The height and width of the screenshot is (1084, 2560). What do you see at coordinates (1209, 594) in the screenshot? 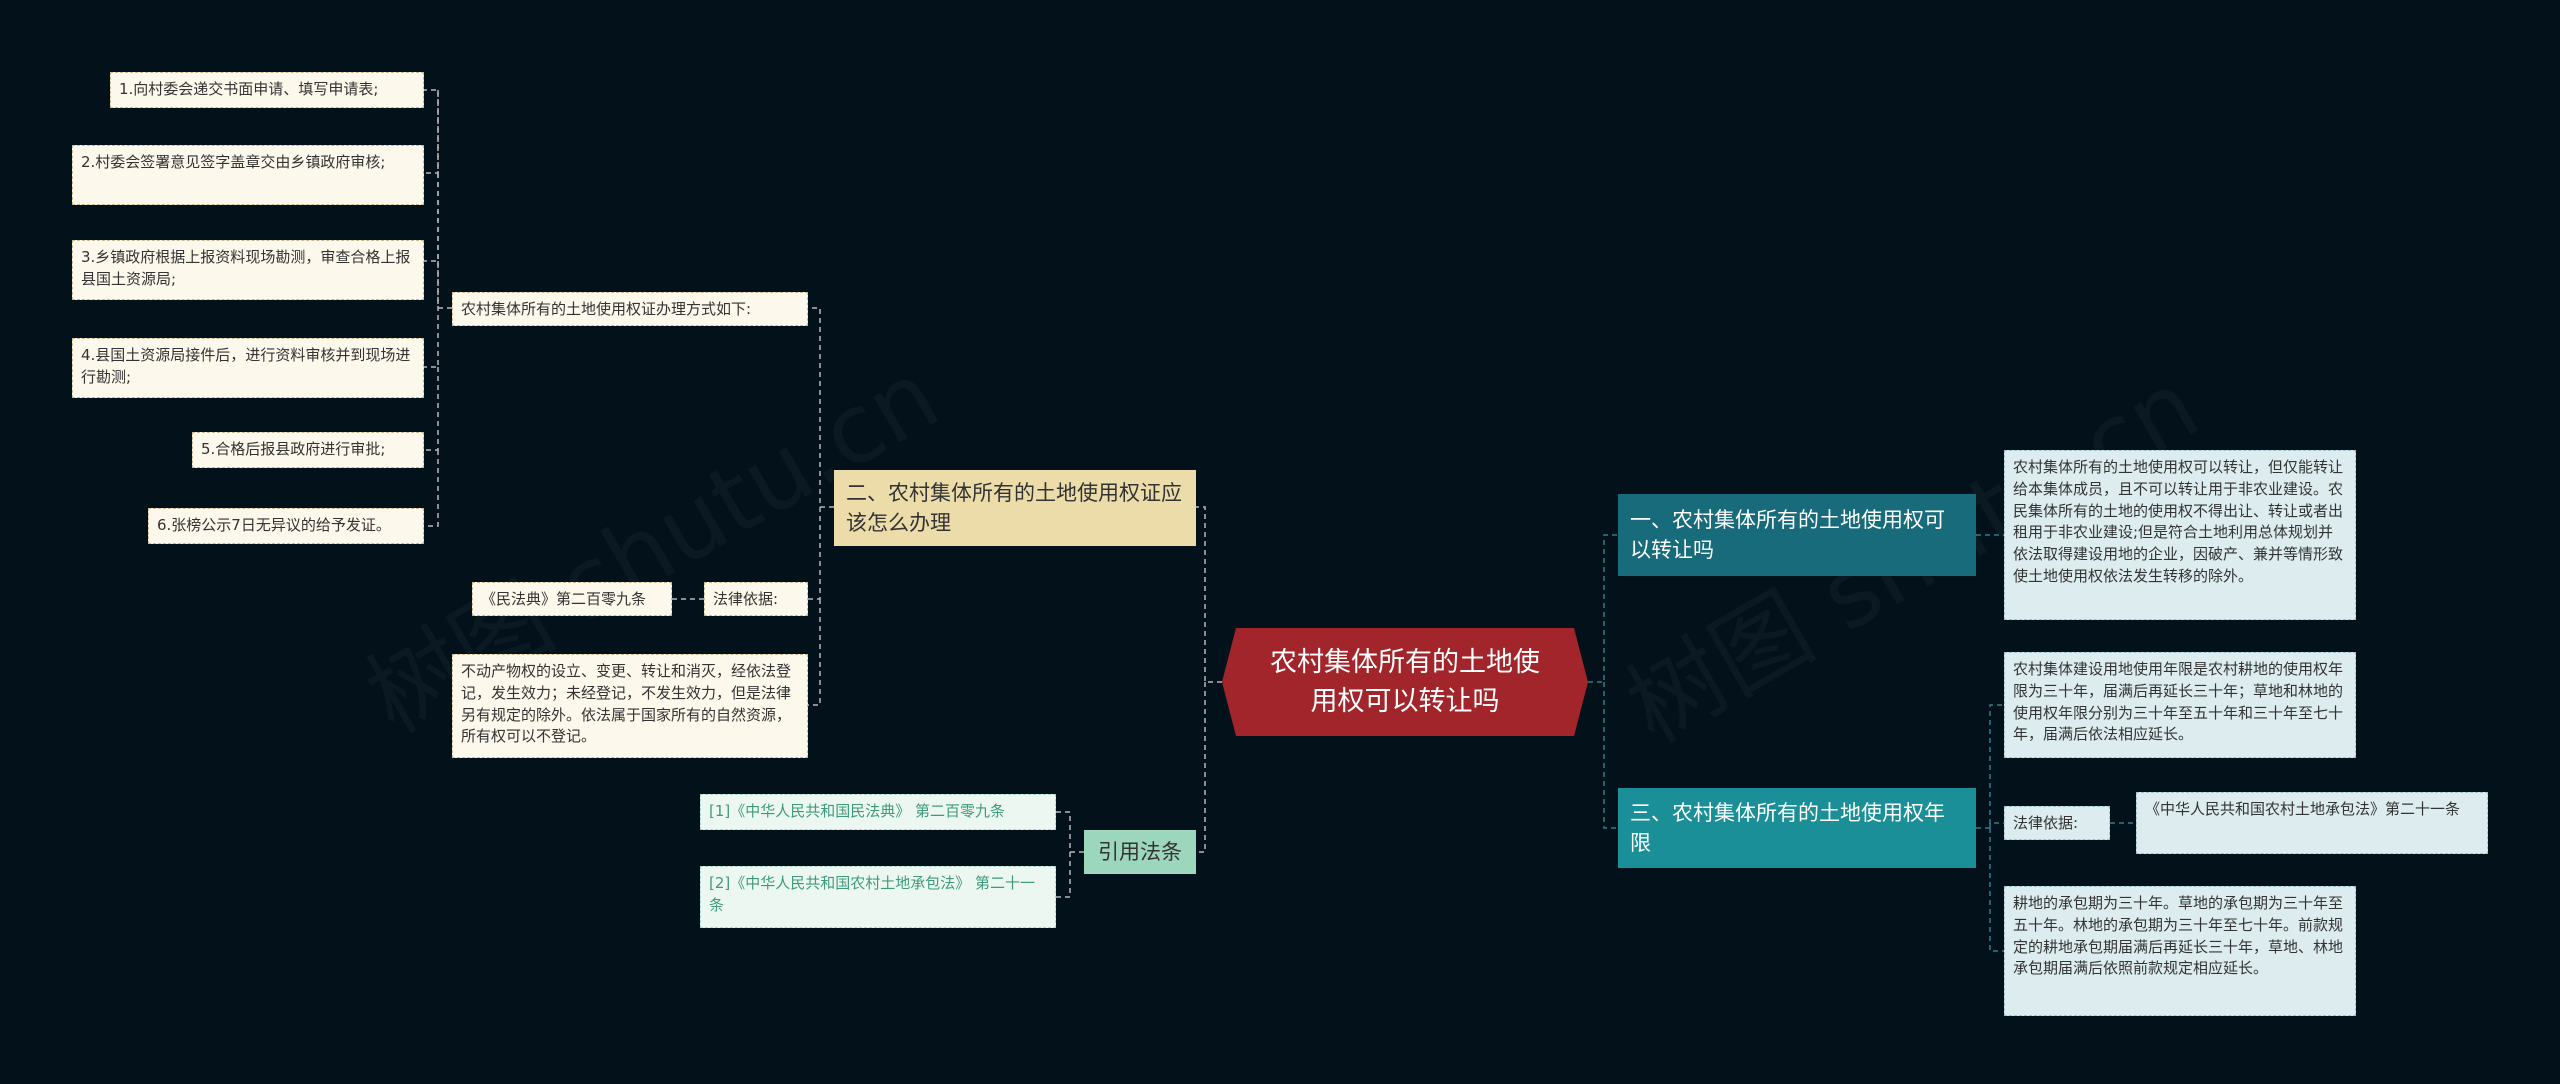
I see `connector-center-branch-b` at bounding box center [1209, 594].